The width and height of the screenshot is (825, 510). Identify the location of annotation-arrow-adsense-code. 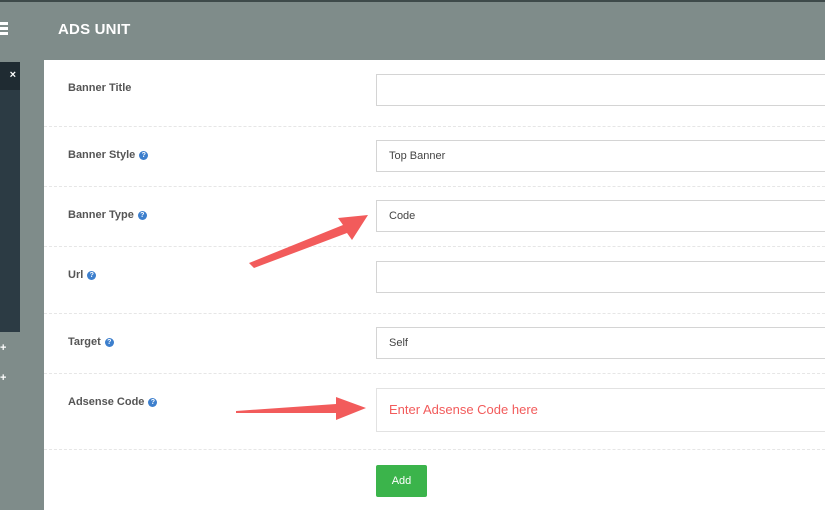
(301, 408).